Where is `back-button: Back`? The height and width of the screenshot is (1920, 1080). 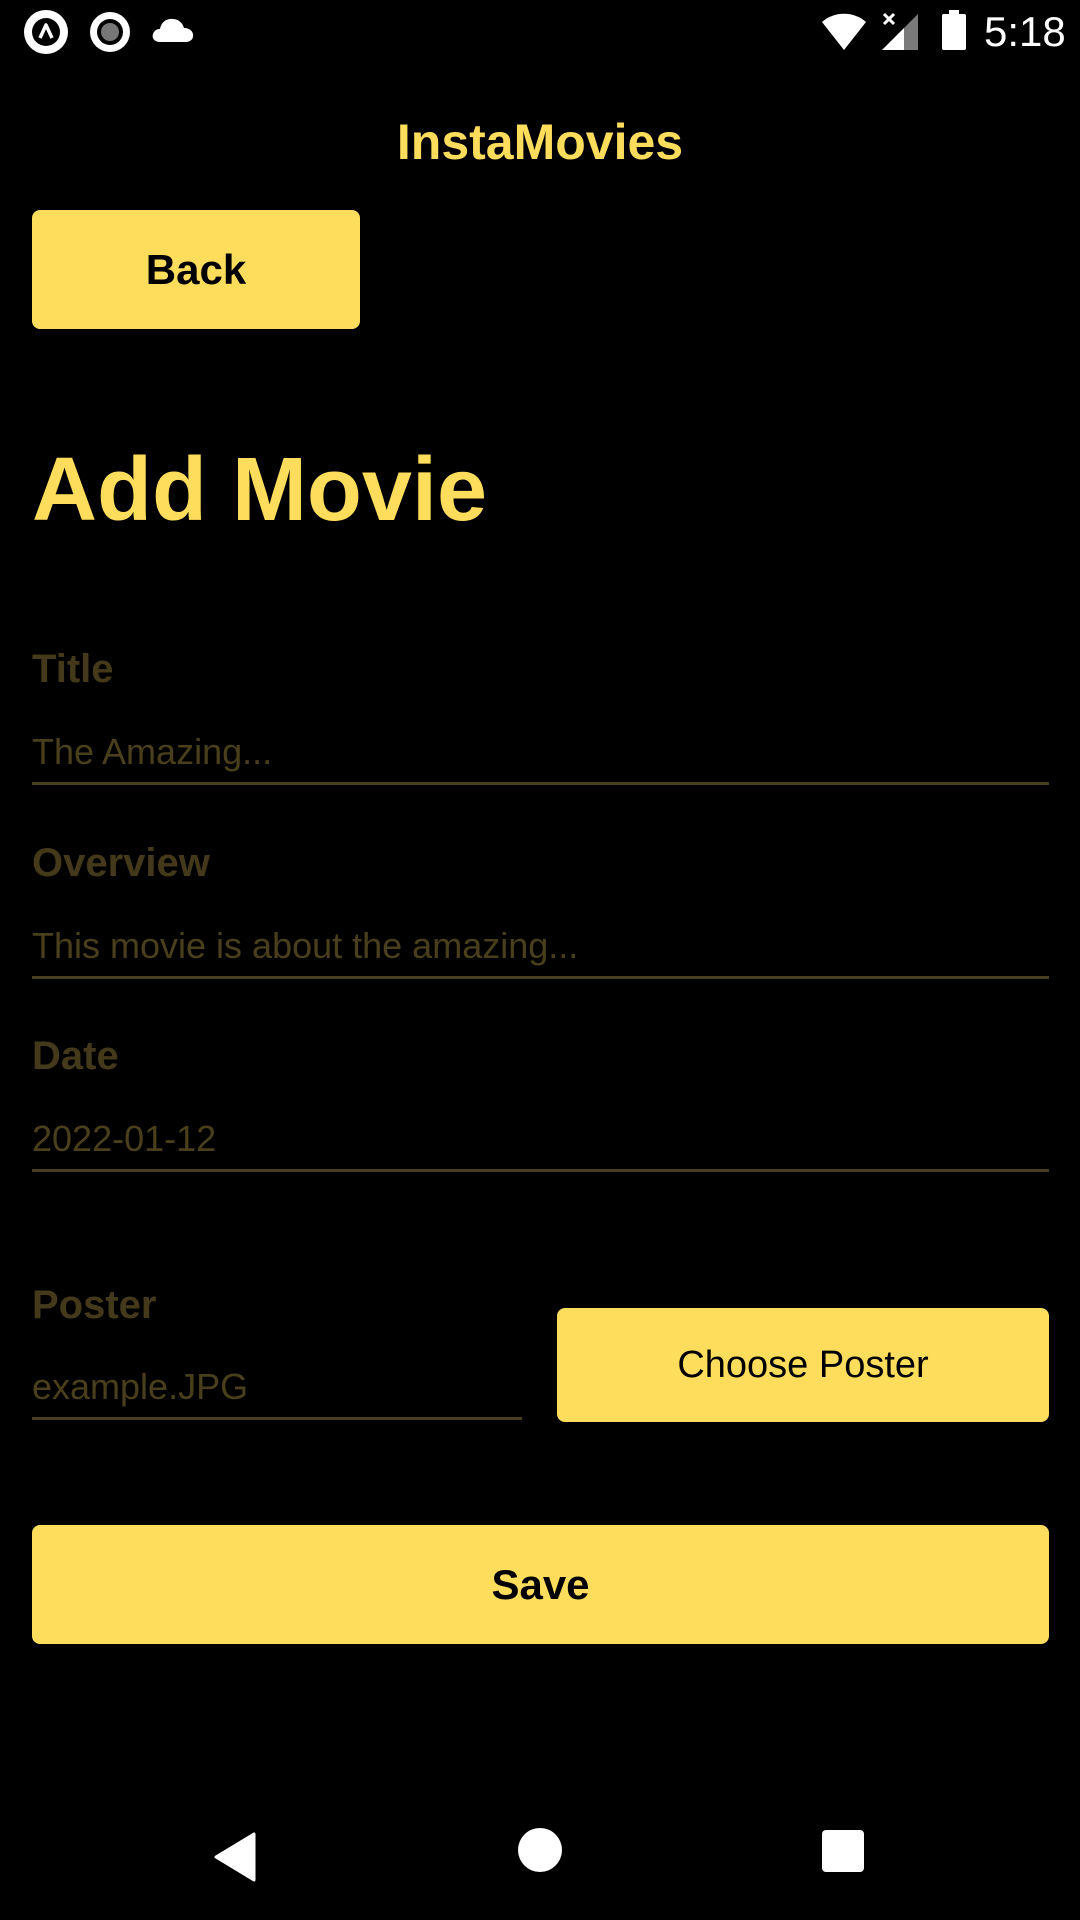
back-button: Back is located at coordinates (196, 269).